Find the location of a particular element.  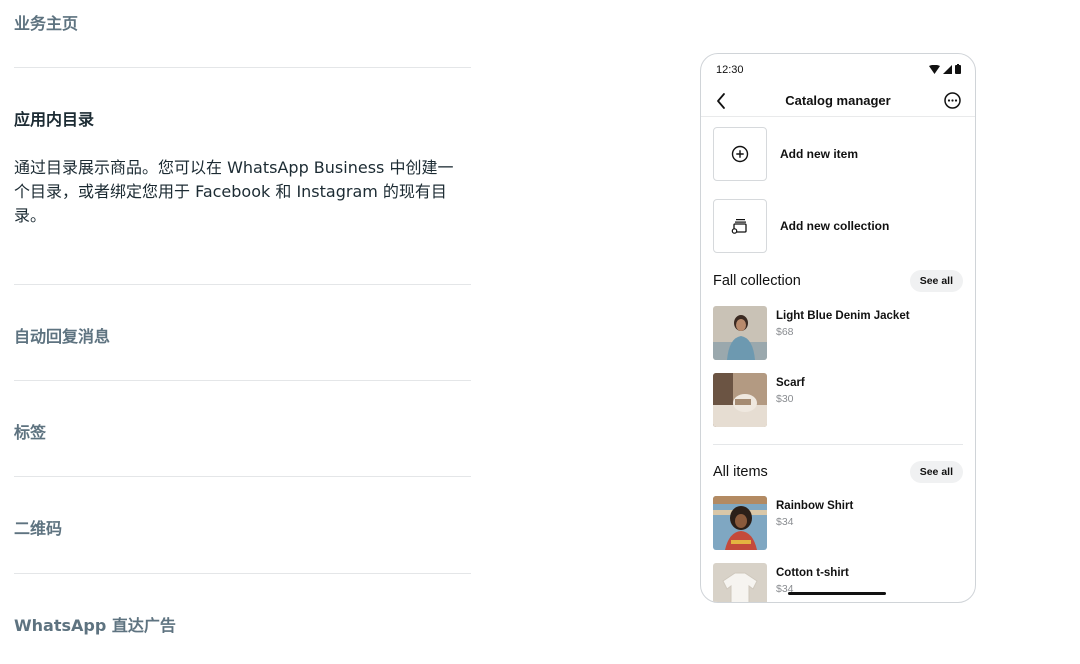

accordion-item-click-to-whatsapp-ads: WhatsApp 直达广告 is located at coordinates (242, 614).